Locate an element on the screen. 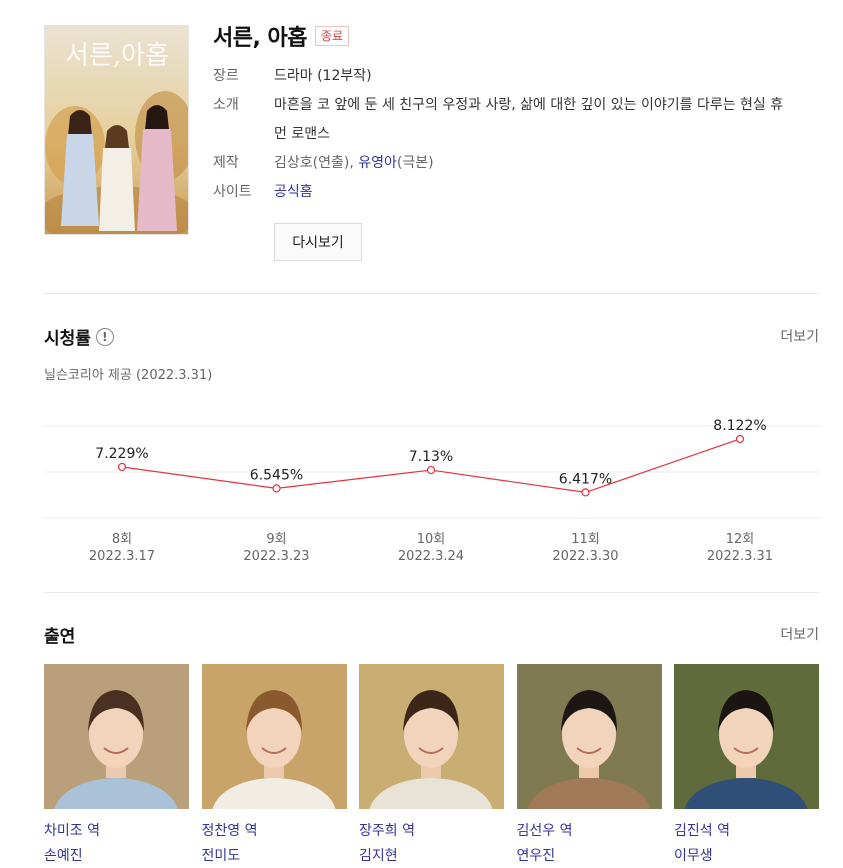  chart-date-label: 2022.3.30 is located at coordinates (585, 556).